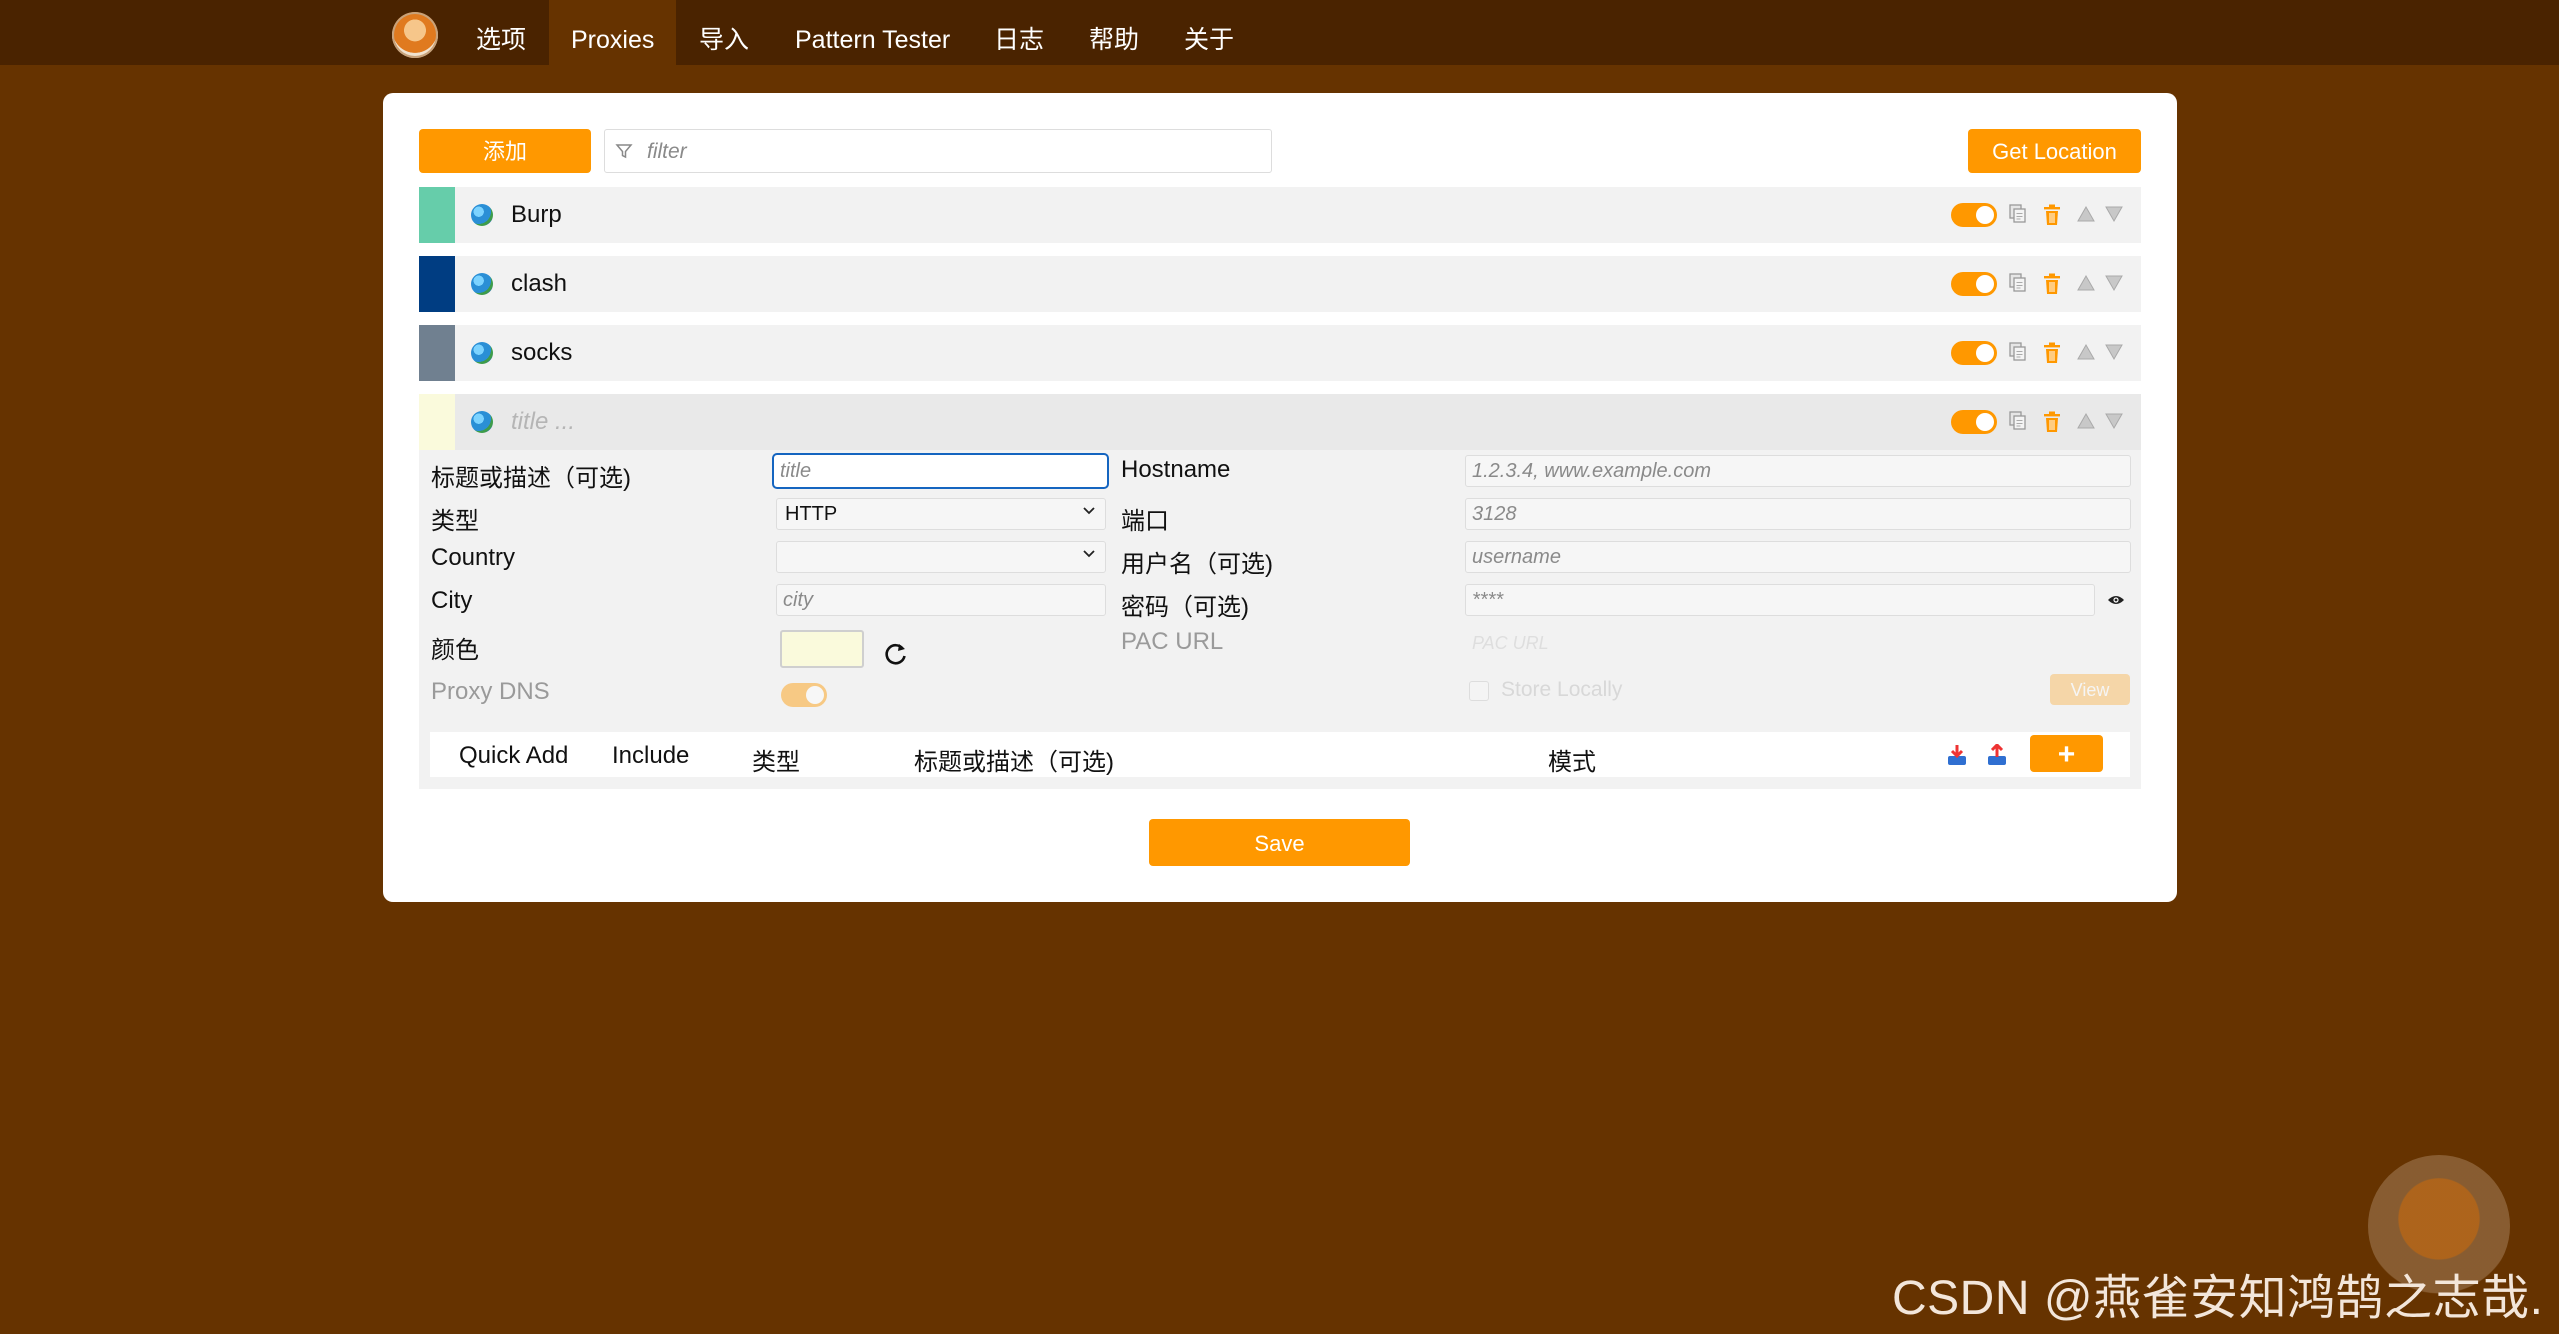 Image resolution: width=2559 pixels, height=1334 pixels. What do you see at coordinates (1957, 755) in the screenshot?
I see `import-patterns-icon` at bounding box center [1957, 755].